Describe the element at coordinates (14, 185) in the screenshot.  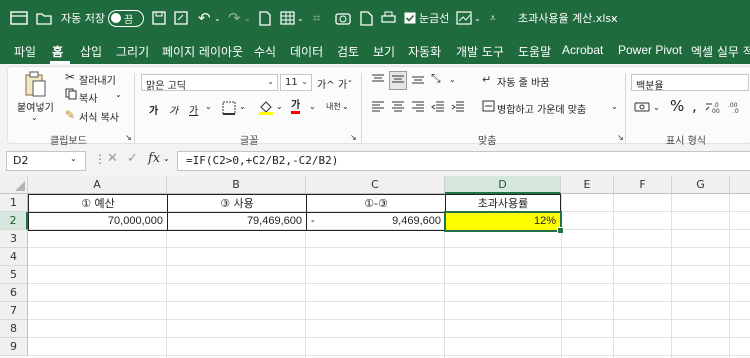
I see `select-all-corner` at that location.